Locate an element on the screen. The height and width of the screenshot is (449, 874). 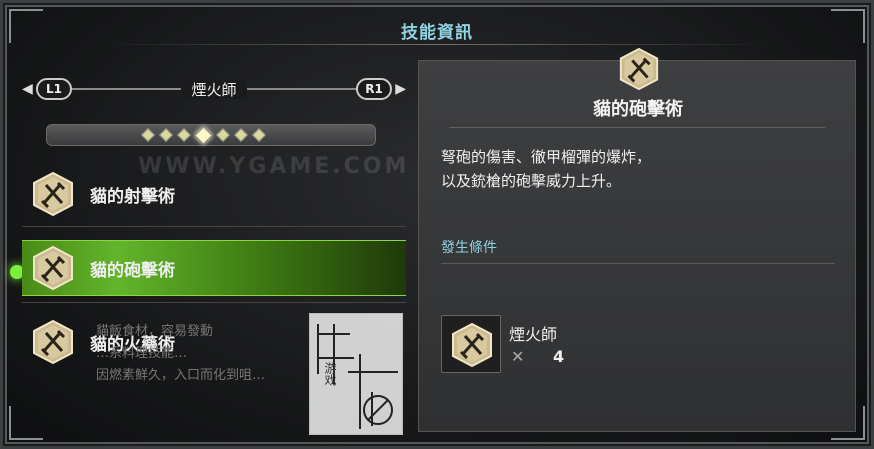
page-dots is located at coordinates (203, 135).